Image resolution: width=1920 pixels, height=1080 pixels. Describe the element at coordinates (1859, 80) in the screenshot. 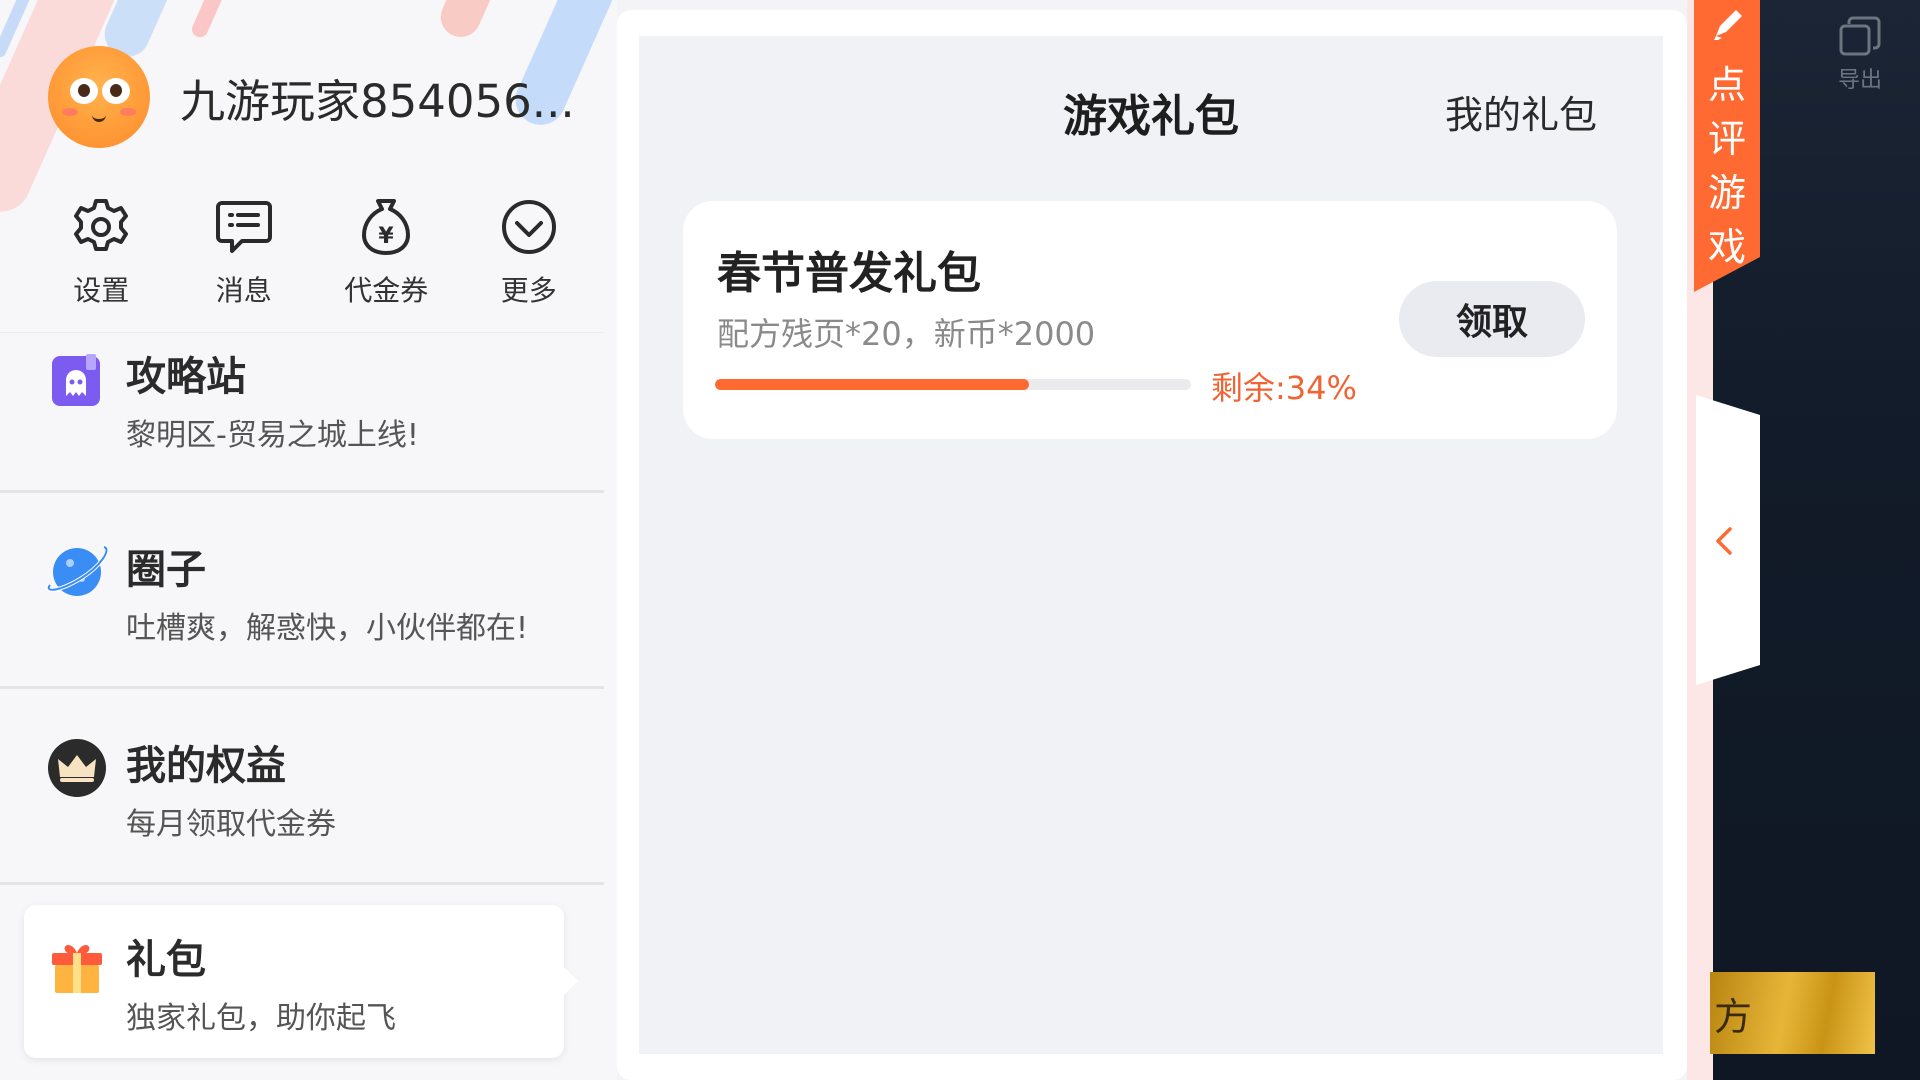

I see `export-label: 导出` at that location.